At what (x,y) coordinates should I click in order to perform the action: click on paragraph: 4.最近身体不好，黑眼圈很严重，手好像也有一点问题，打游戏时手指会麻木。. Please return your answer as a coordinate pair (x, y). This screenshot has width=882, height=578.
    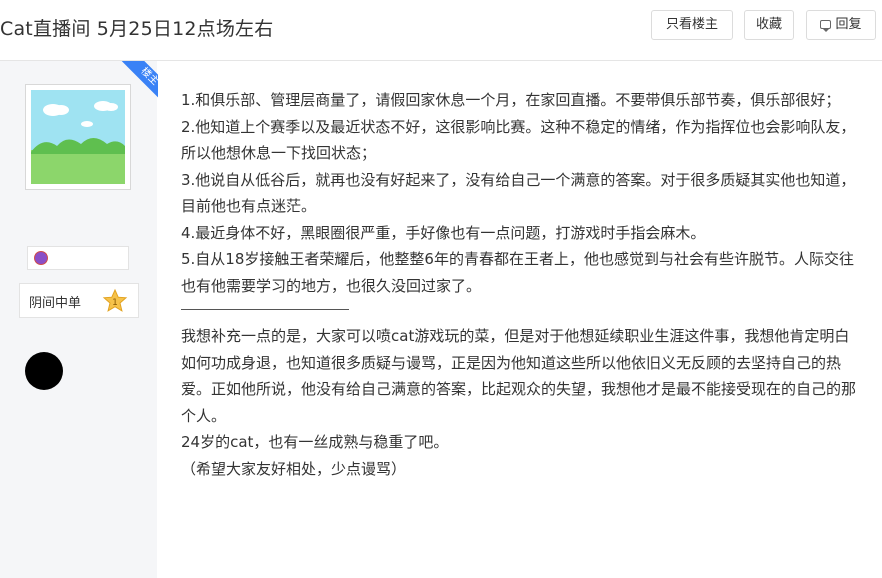
    Looking at the image, I should click on (443, 232).